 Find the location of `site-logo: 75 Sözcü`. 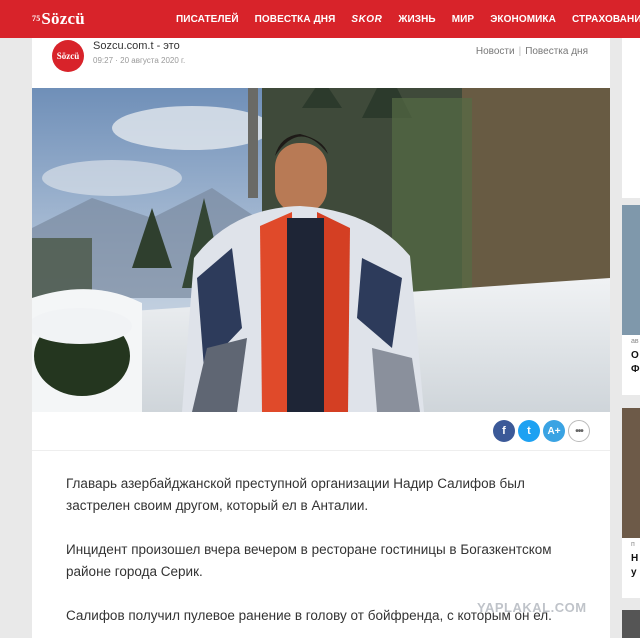

site-logo: 75 Sözcü is located at coordinates (58, 19).